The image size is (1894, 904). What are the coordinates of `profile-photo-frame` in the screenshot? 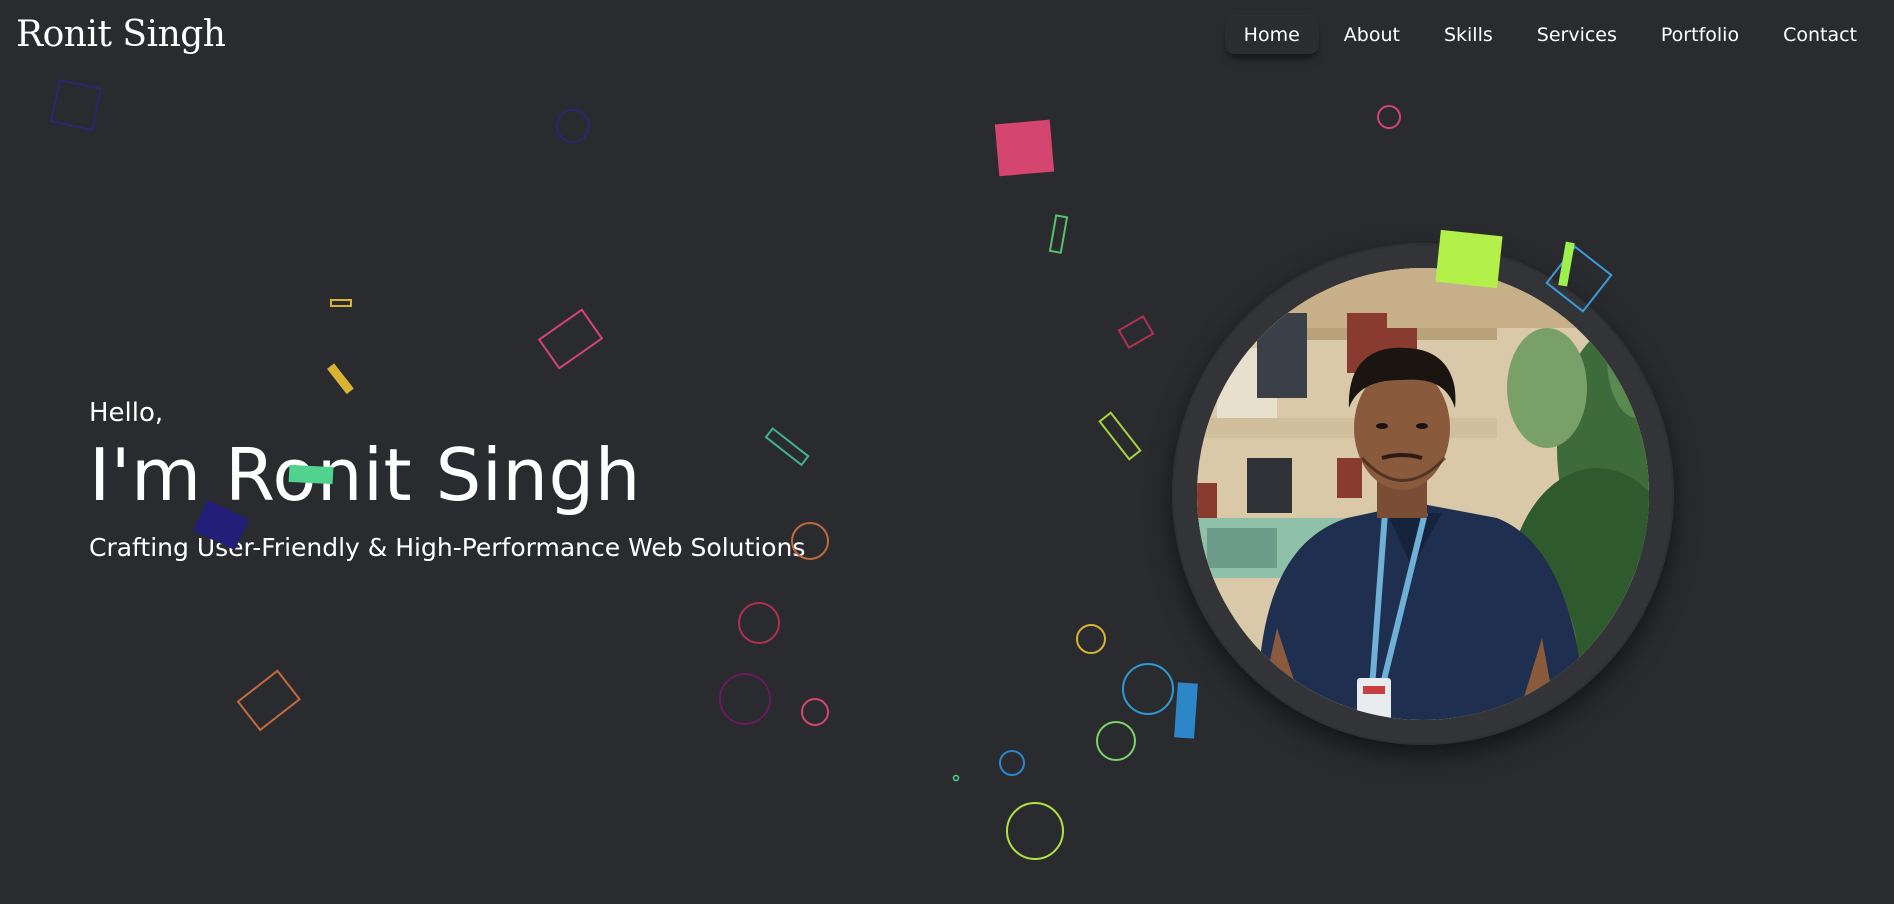 It's located at (1423, 494).